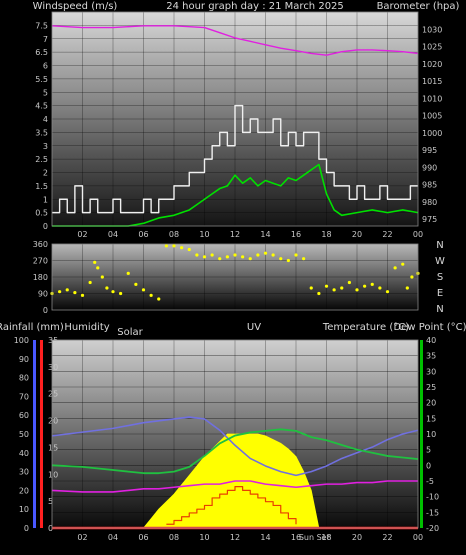  Describe the element at coordinates (432, 64) in the screenshot. I see `barometer-tick-label: 1020` at that location.